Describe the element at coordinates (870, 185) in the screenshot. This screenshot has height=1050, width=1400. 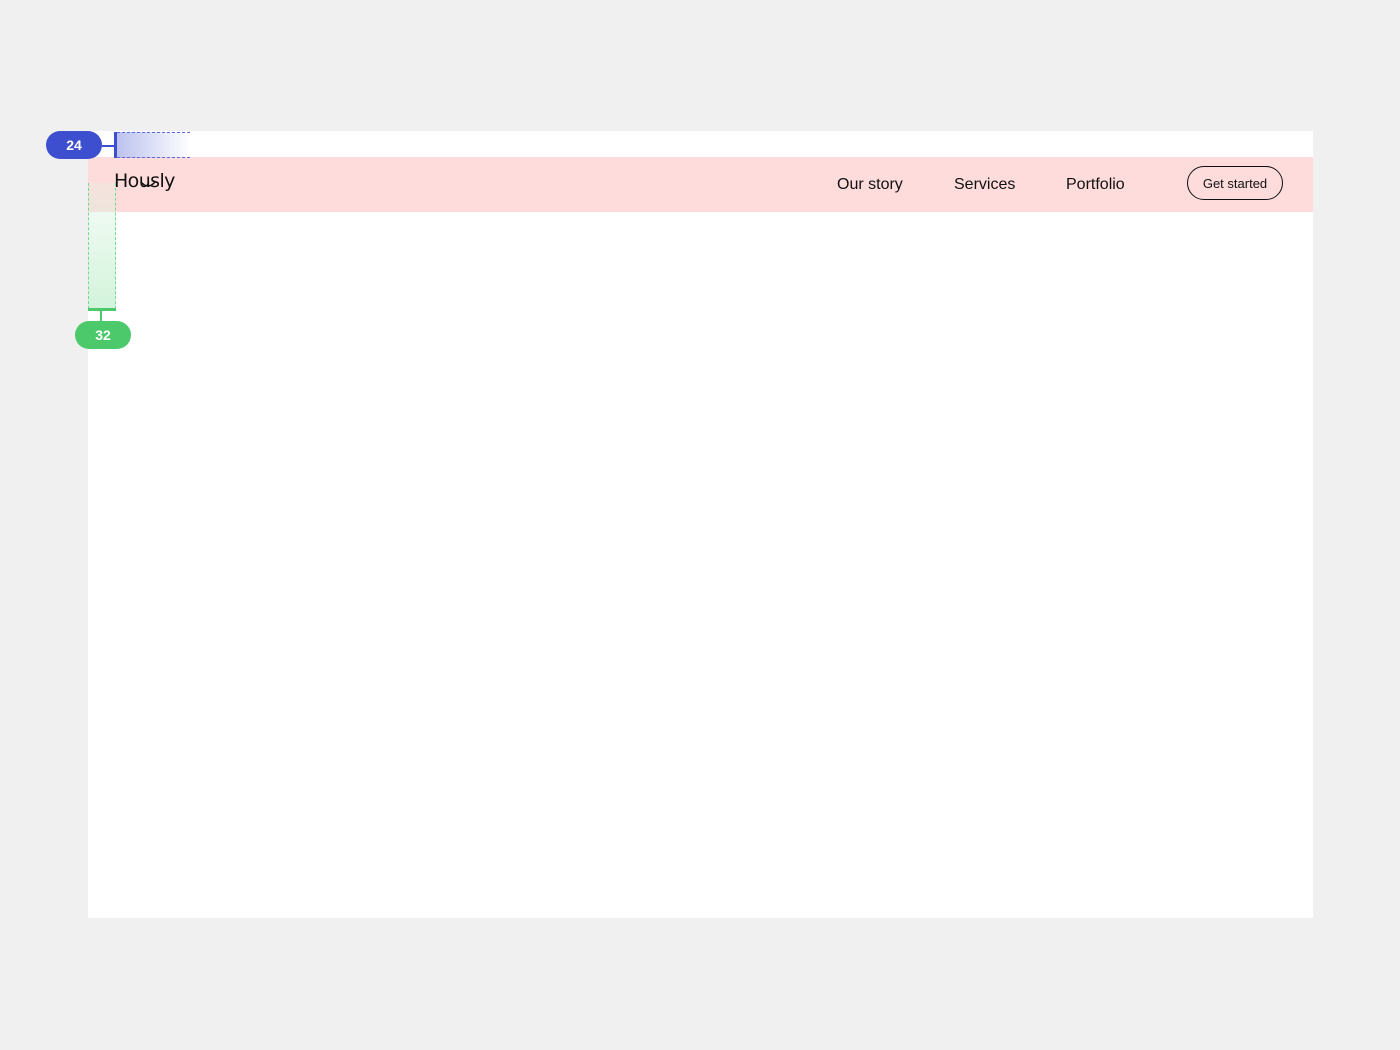
I see `nav-link-our-story: Our story` at that location.